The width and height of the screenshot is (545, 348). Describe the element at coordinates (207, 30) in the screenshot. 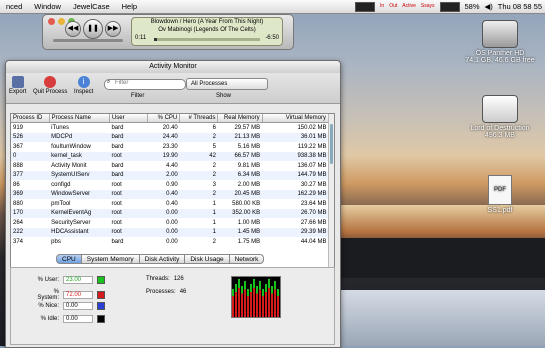

I see `album-title: Ov Mabinogi (Legends Of The Celts)` at that location.